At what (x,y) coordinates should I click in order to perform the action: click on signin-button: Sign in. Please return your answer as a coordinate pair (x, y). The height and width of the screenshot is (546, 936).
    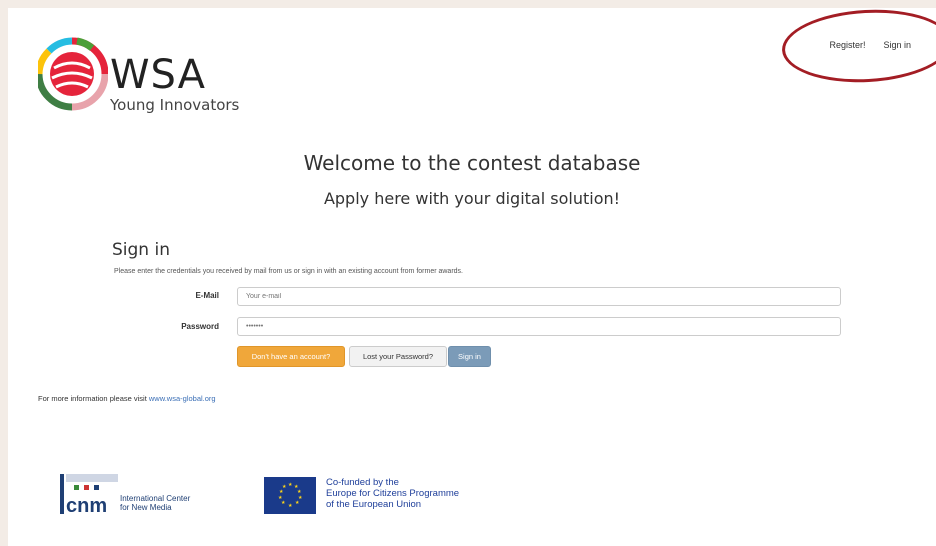
    Looking at the image, I should click on (469, 356).